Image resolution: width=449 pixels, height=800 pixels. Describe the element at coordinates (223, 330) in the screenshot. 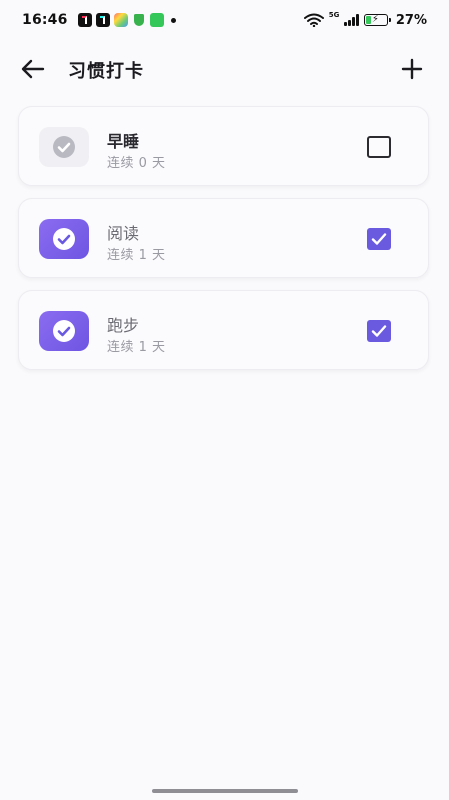

I see `habit-card: 跑步 连续 1 天` at that location.